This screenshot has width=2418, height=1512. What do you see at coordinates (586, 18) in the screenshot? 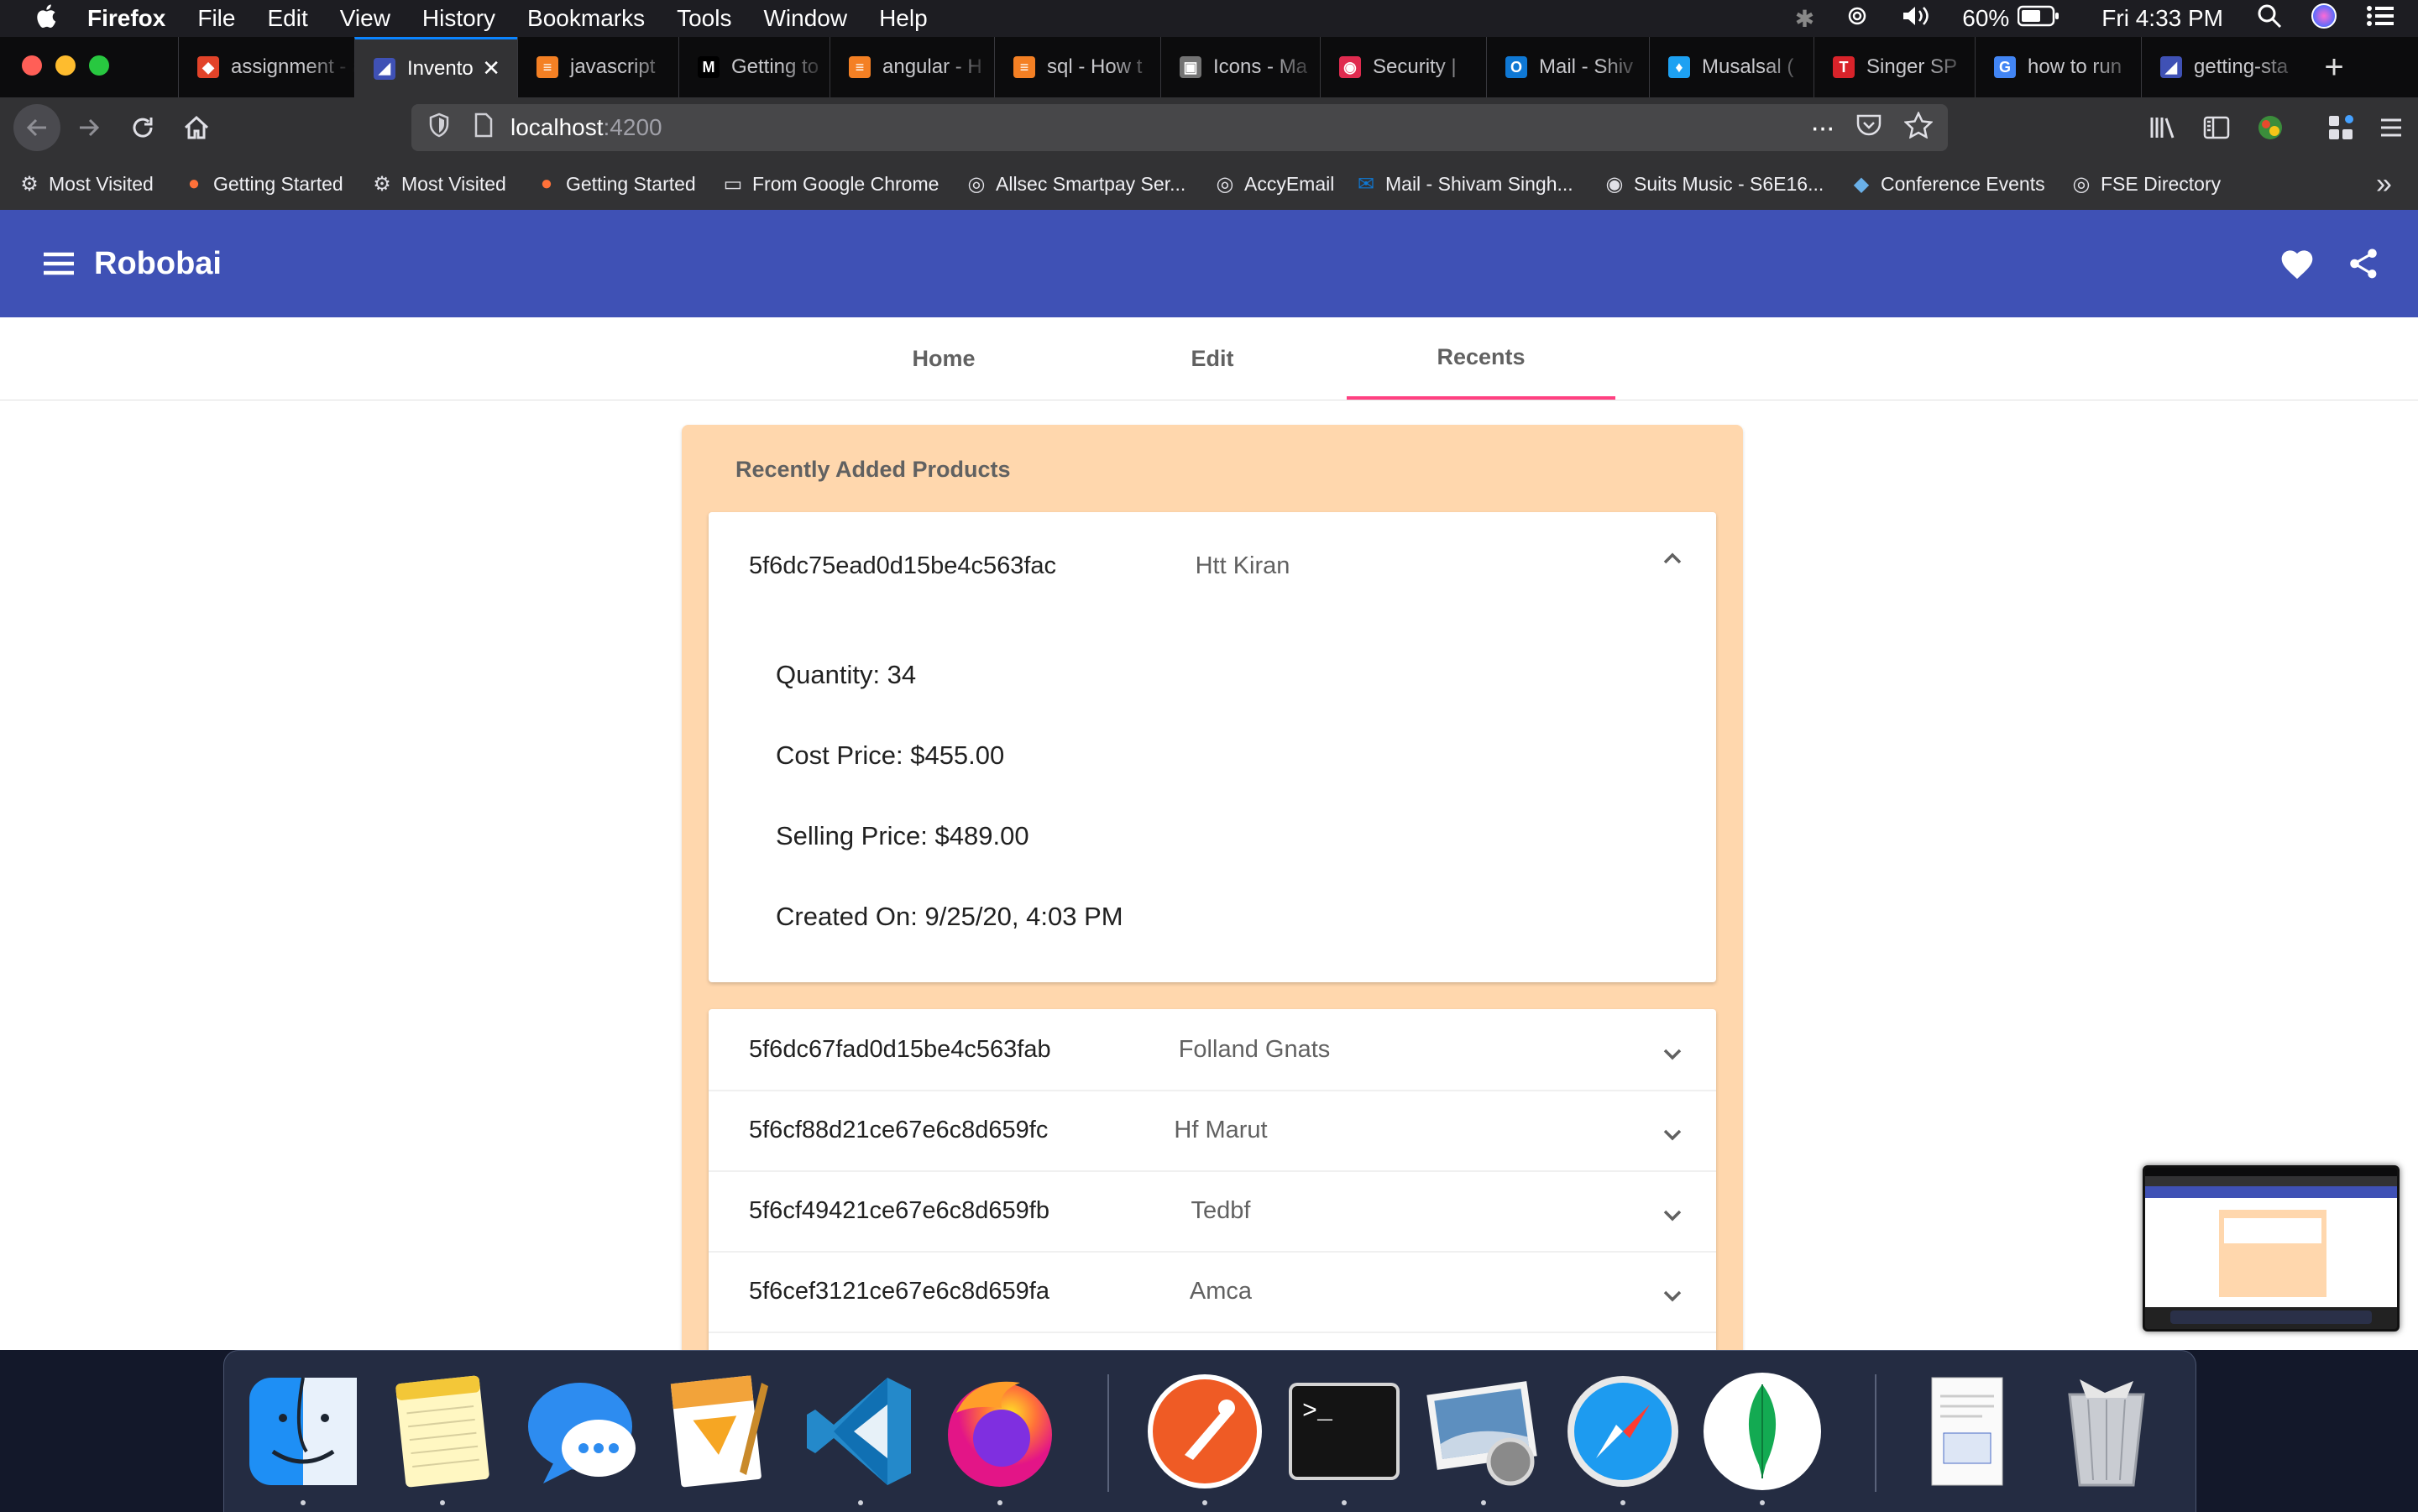
I see `menu-bookmarks: Bookmarks` at bounding box center [586, 18].